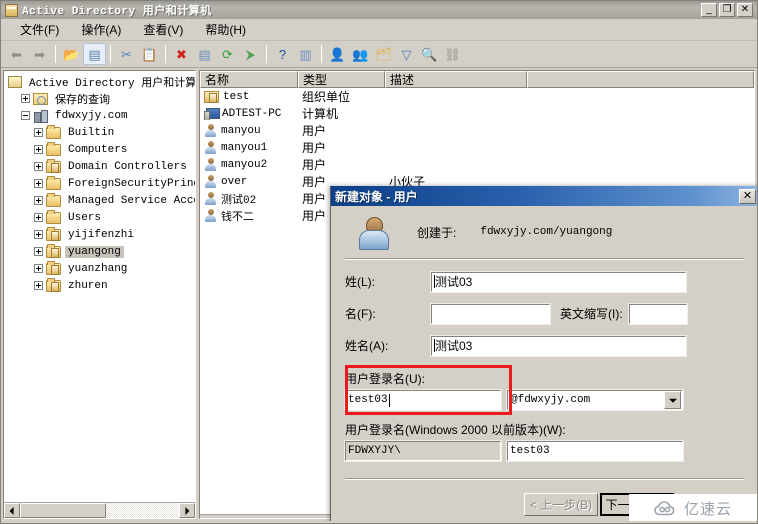 The width and height of the screenshot is (758, 524). I want to click on tree-node-builtin: Builtin, so click(99, 132).